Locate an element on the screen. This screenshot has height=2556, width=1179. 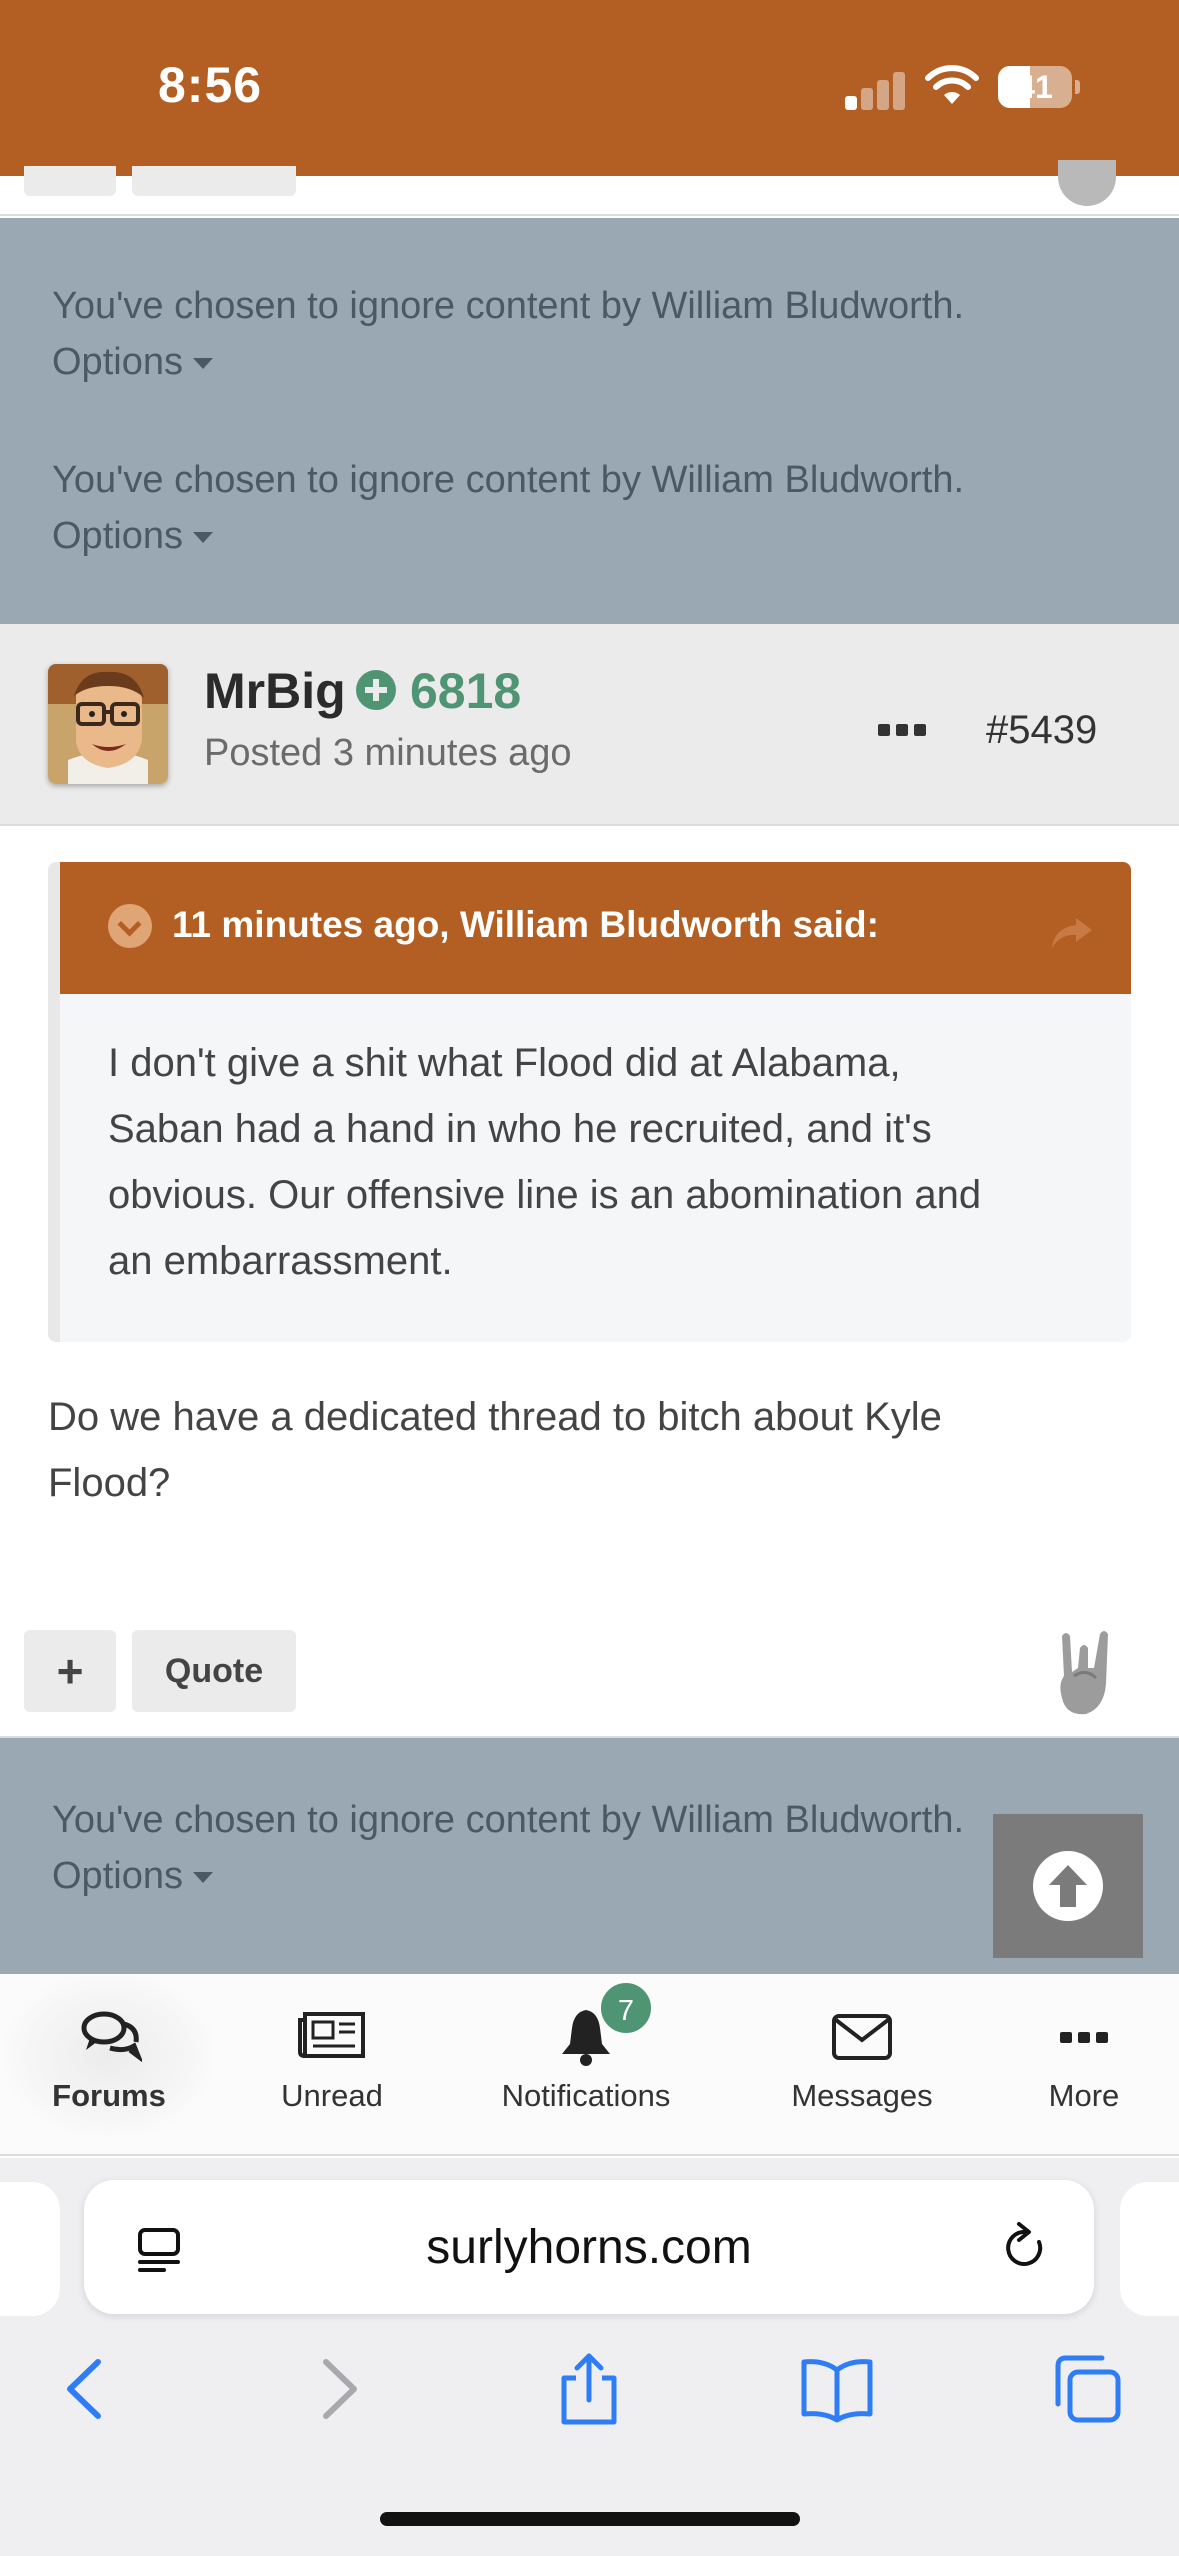
url-text: surlyhorns.com is located at coordinates (589, 2247).